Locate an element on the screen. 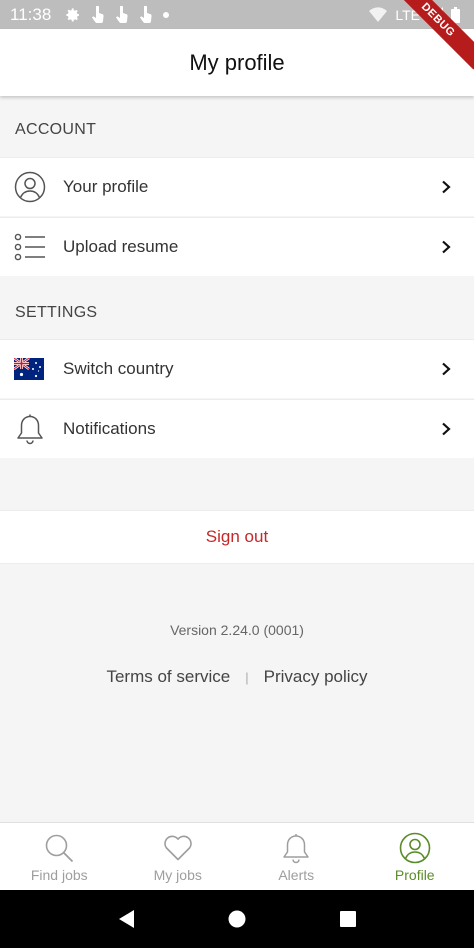 The image size is (474, 948). recents-icon is located at coordinates (348, 919).